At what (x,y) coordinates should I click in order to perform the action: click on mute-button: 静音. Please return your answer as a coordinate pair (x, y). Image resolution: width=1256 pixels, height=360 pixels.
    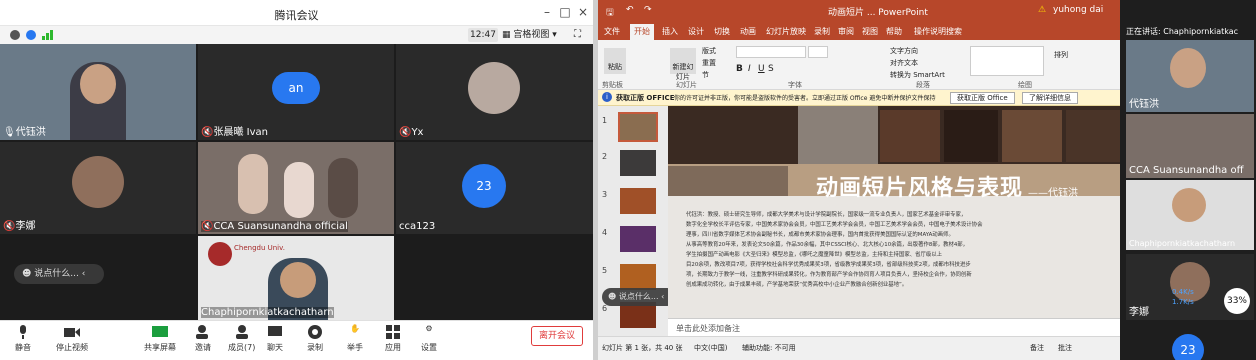
    Looking at the image, I should click on (23, 338).